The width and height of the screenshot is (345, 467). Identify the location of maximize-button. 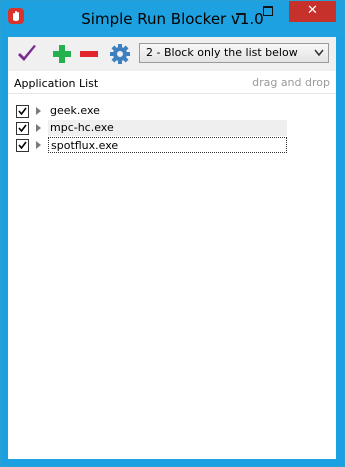
(267, 11).